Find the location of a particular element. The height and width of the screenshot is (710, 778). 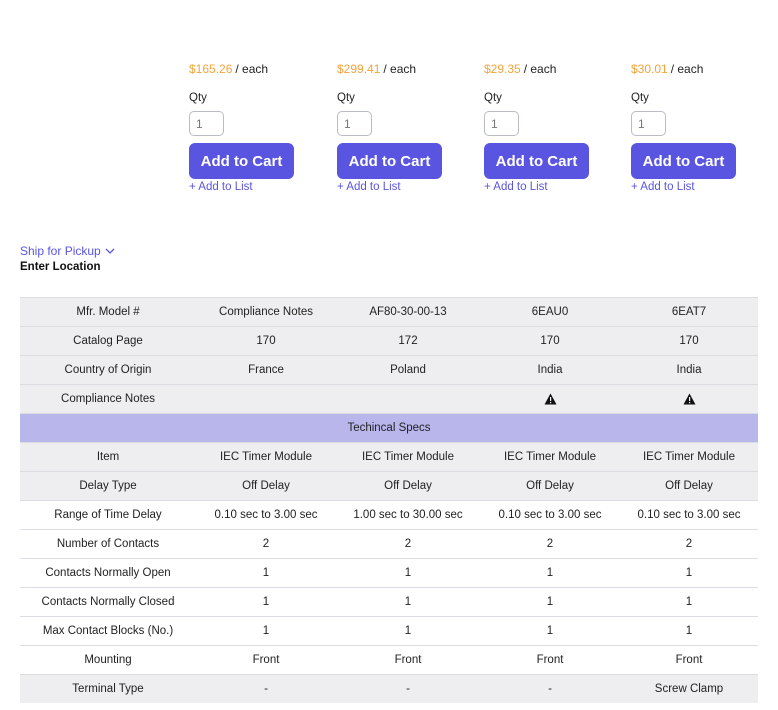

table-row: Number of Contacts 2 2 2 2 is located at coordinates (389, 544).